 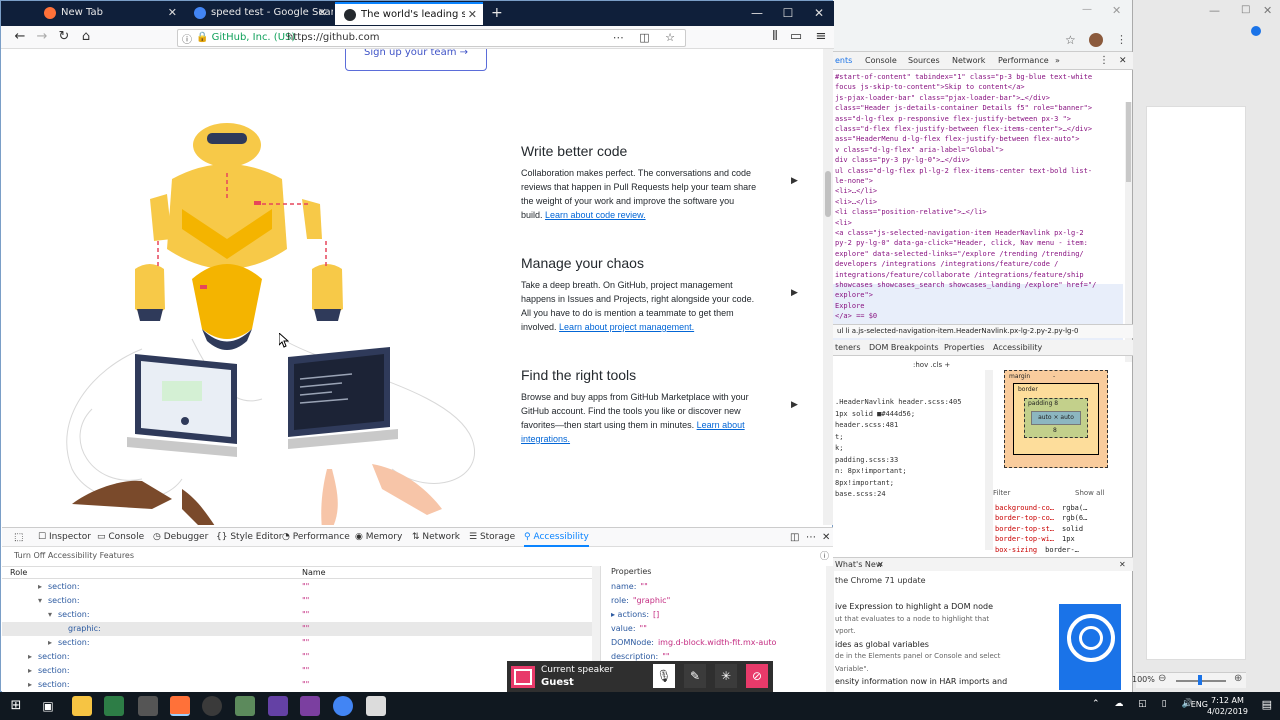 What do you see at coordinates (629, 629) in the screenshot?
I see `property-row: value: ""` at bounding box center [629, 629].